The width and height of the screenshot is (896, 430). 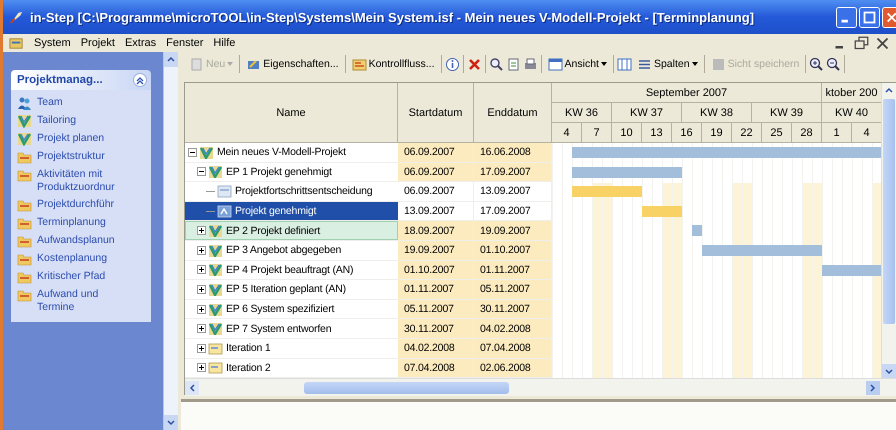 I want to click on table-cell: 16.06.2008, so click(x=513, y=153).